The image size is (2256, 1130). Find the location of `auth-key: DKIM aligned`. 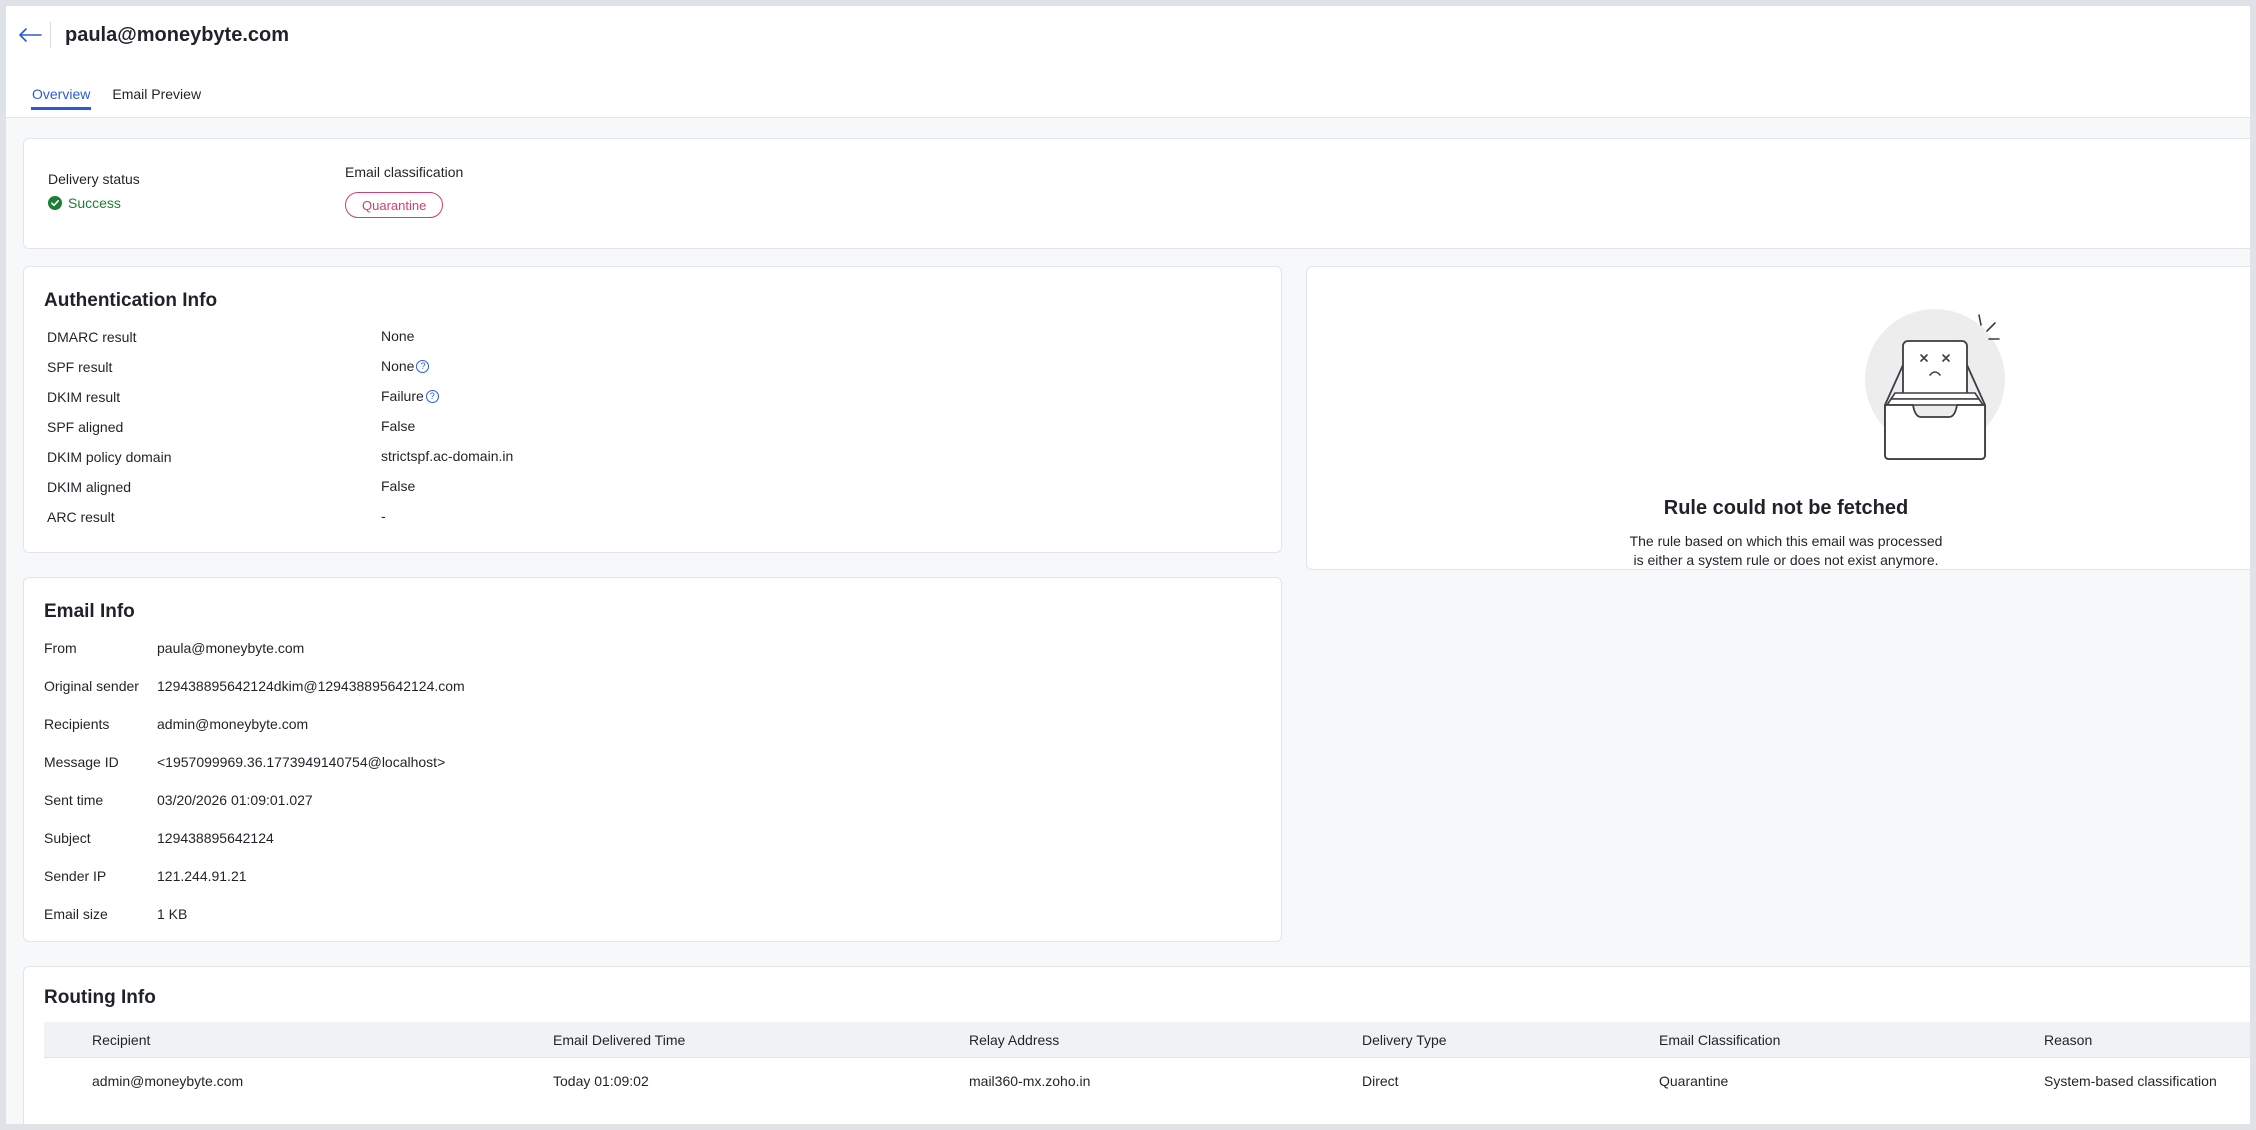

auth-key: DKIM aligned is located at coordinates (89, 487).